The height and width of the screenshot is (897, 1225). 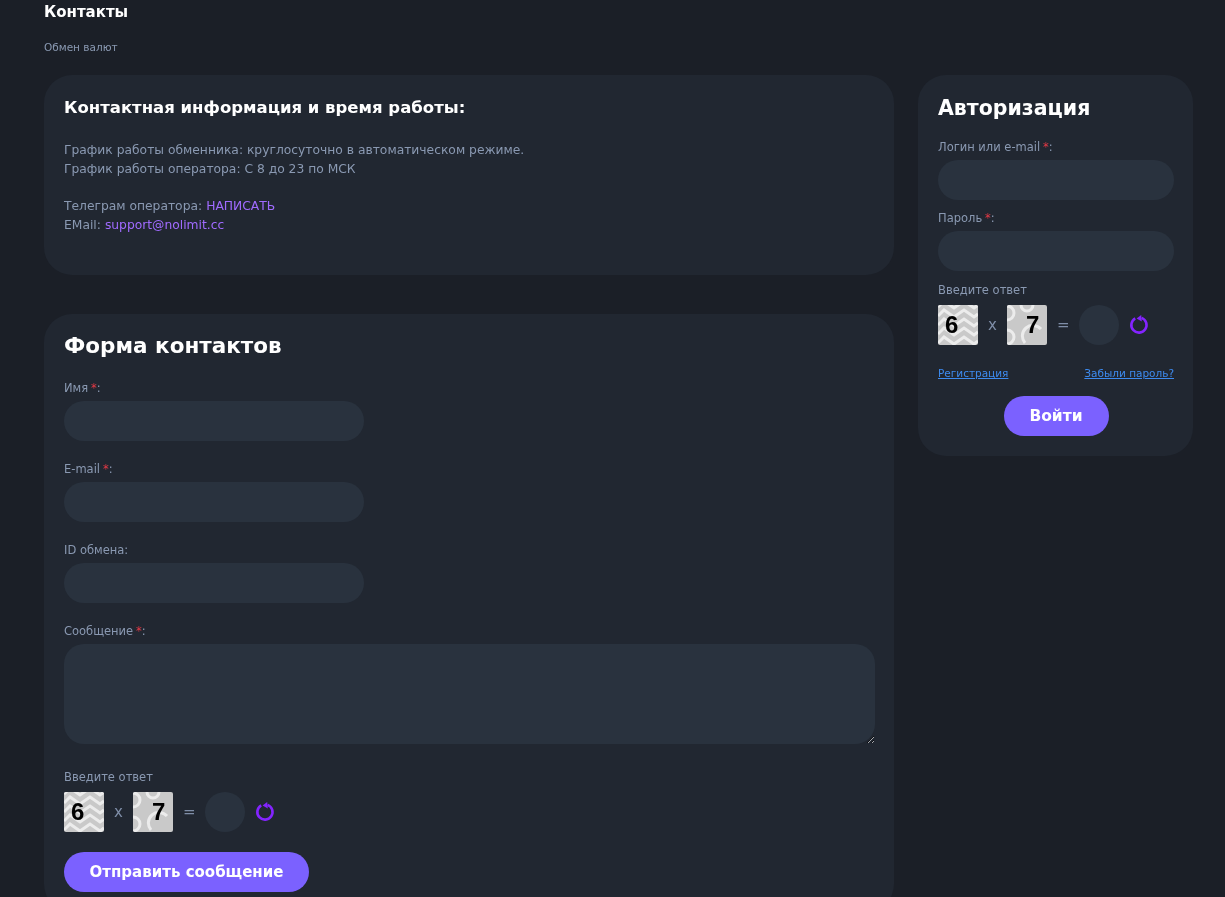 I want to click on contact-link: support@nolimit.cc, so click(x=164, y=225).